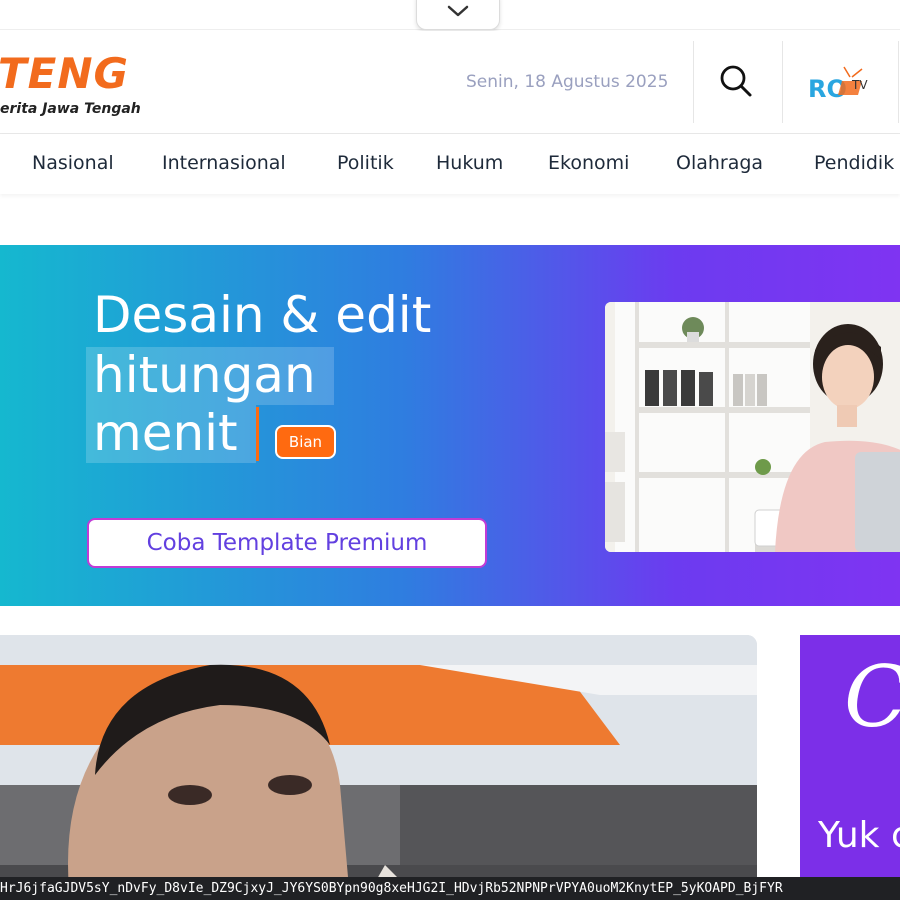  I want to click on side-ad-text: Yuk c, so click(859, 835).